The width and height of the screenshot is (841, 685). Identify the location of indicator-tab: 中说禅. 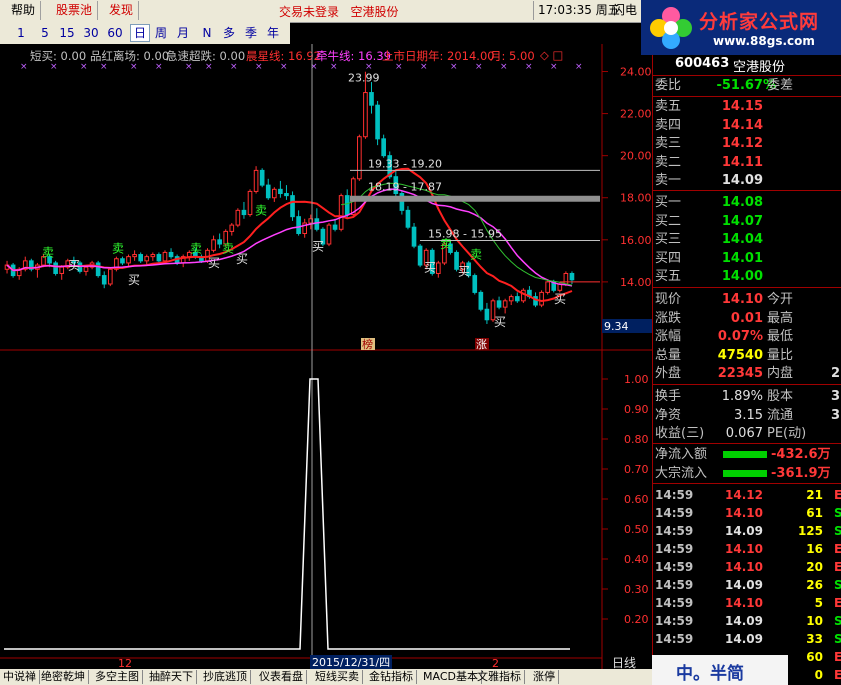
(20, 677).